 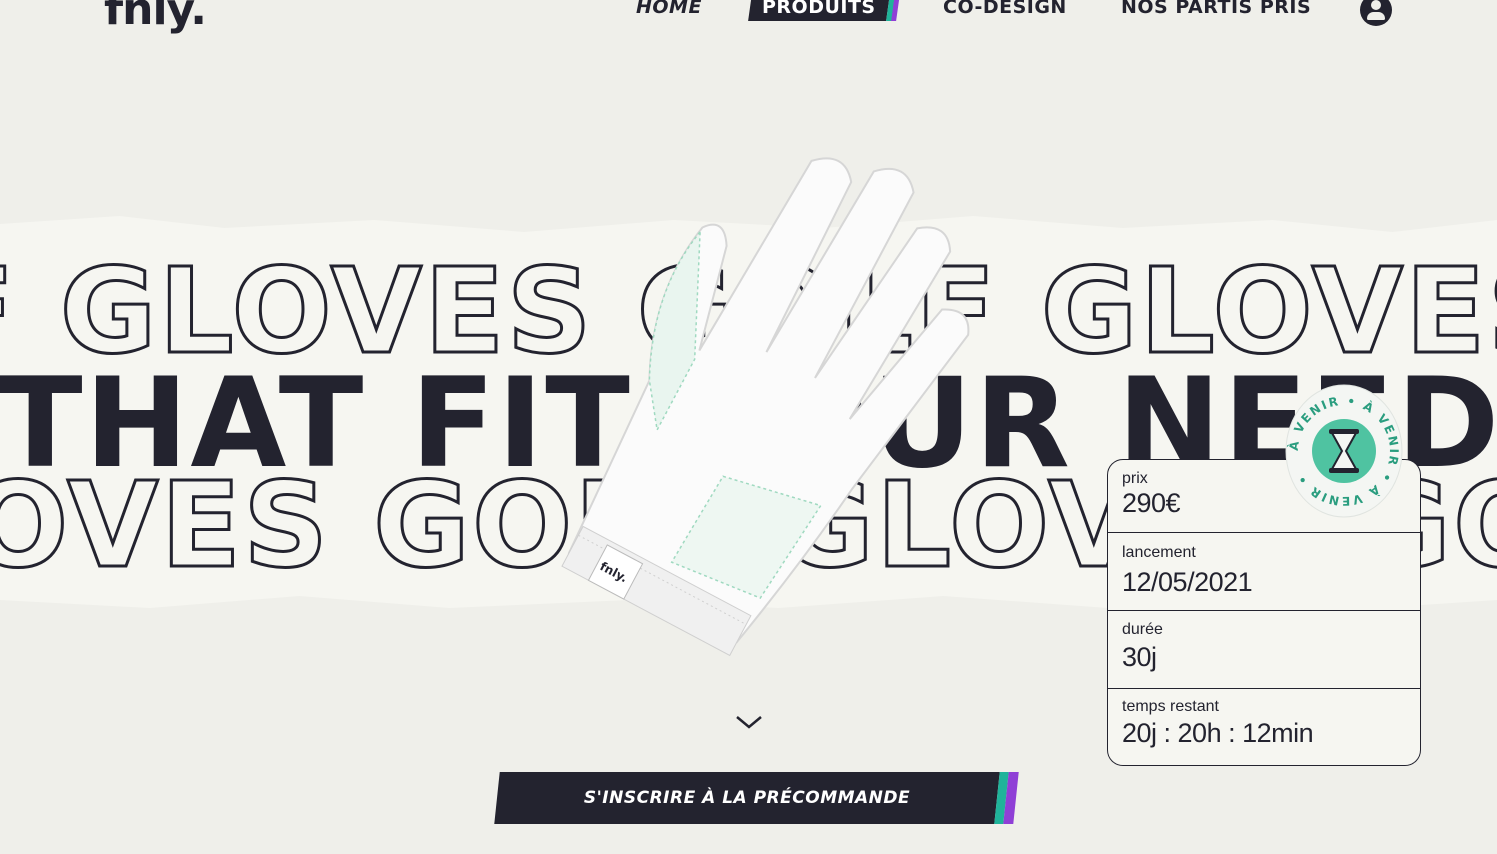 I want to click on chevron-down-icon, so click(x=749, y=721).